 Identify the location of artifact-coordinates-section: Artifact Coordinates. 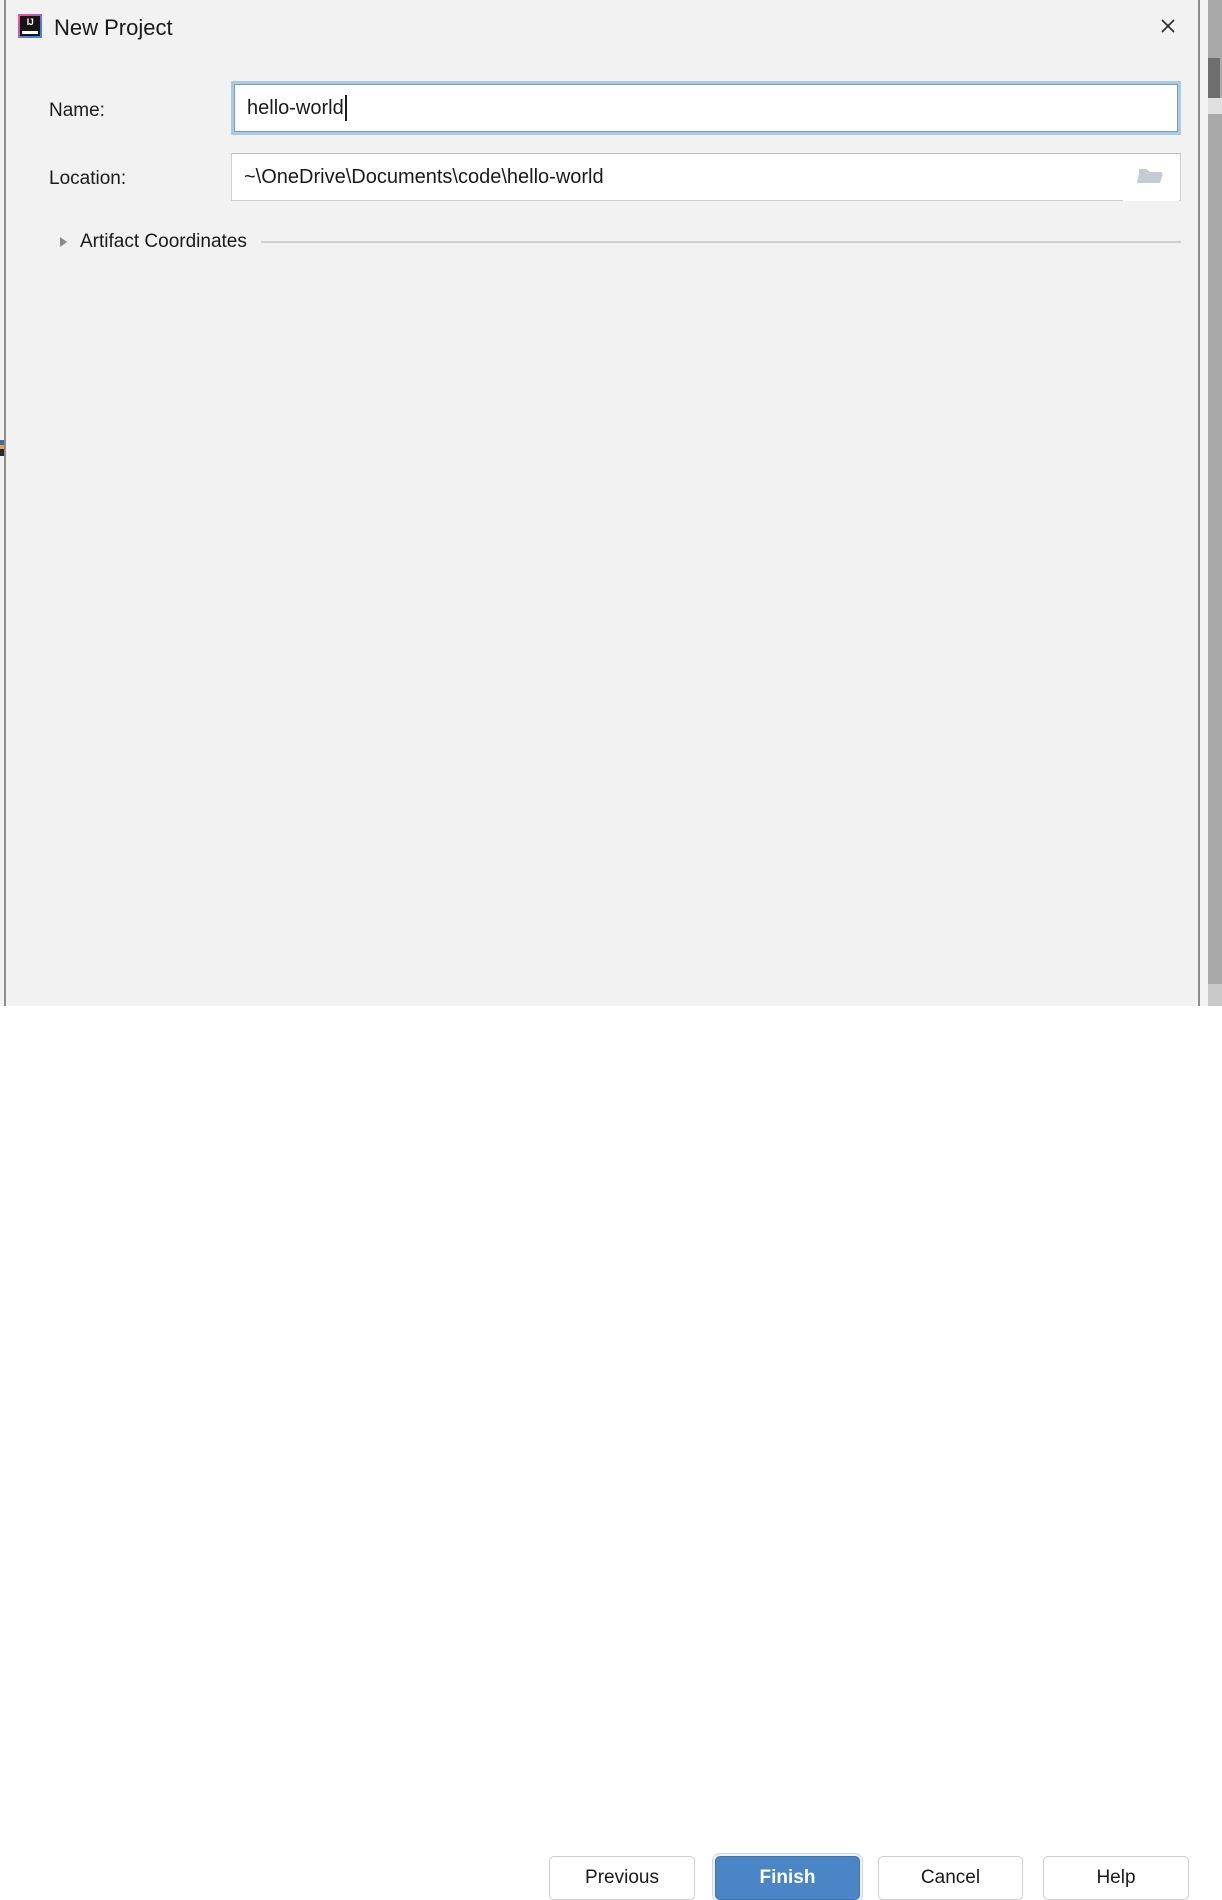
(618, 242).